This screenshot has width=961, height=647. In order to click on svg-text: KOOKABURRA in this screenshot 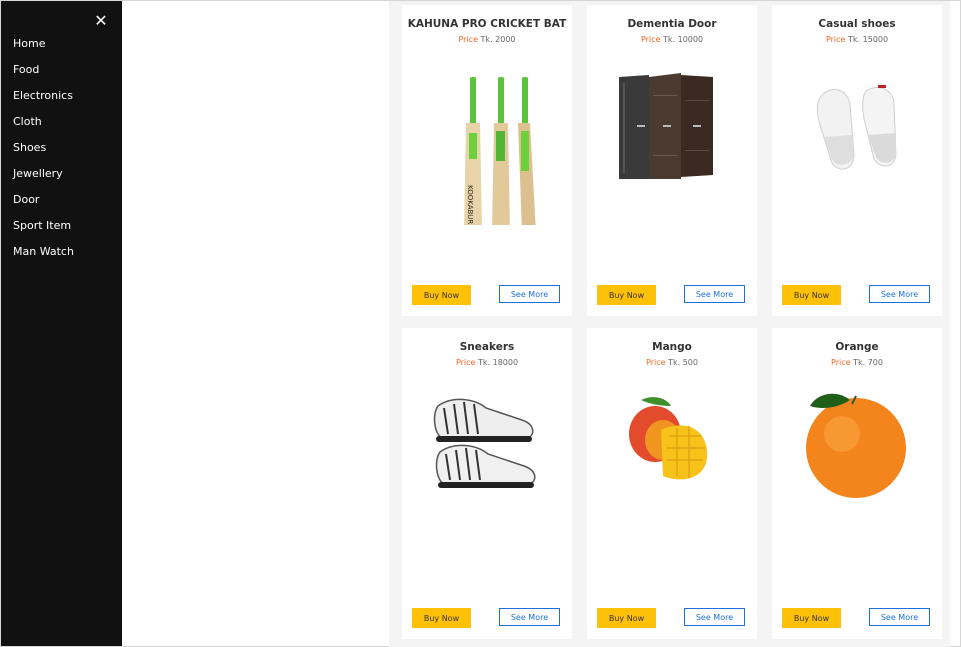, I will do `click(470, 205)`.